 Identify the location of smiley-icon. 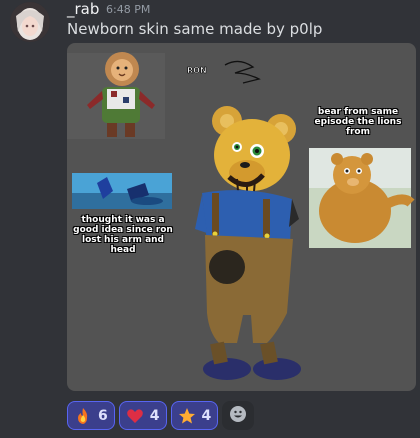
(238, 416).